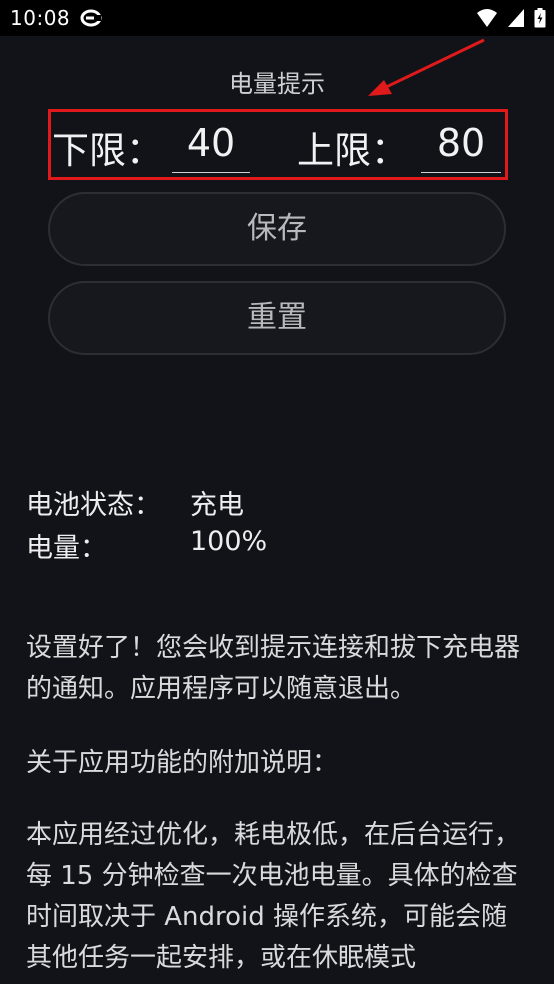 The image size is (554, 984). Describe the element at coordinates (352, 150) in the screenshot. I see `upper-limit-label: 上限：` at that location.